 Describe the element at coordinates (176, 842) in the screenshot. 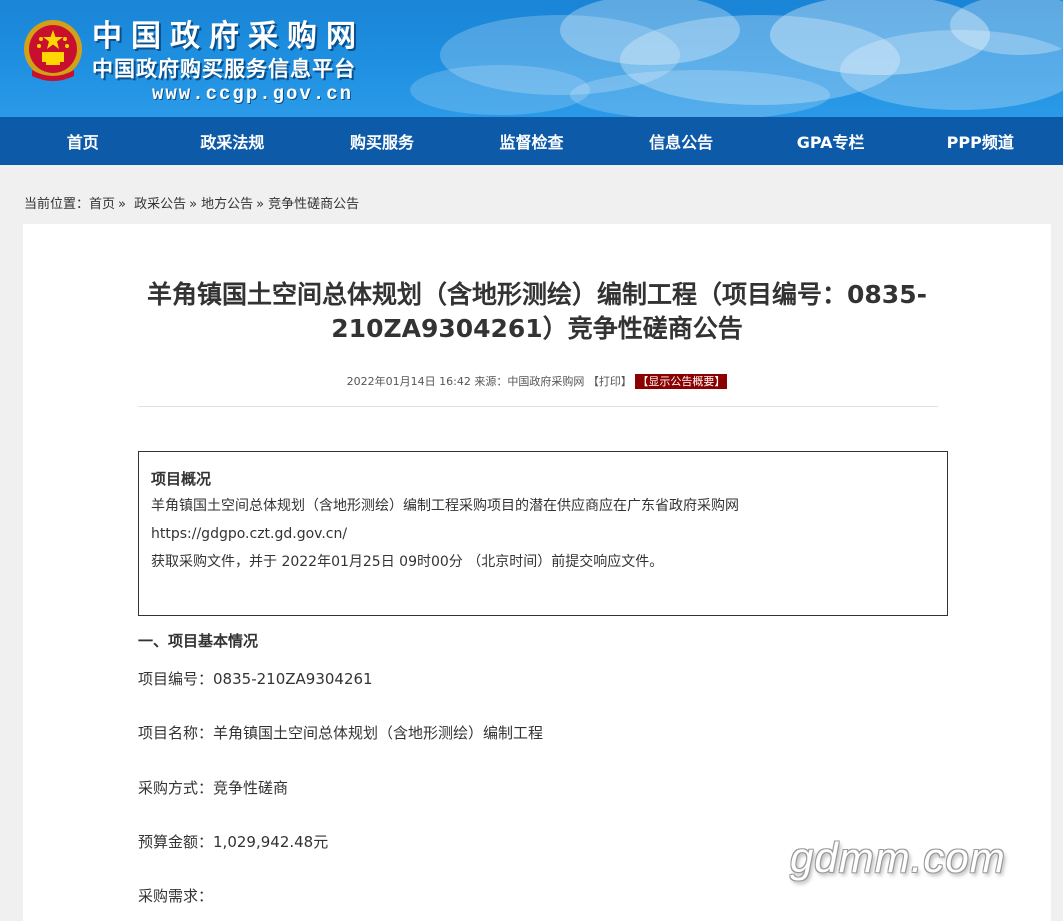

I see `budget-label: 预算金额：` at that location.